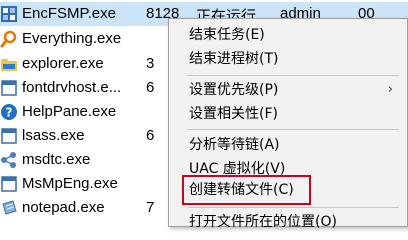 This screenshot has width=408, height=240. I want to click on process-name: Everything.exe, so click(72, 38).